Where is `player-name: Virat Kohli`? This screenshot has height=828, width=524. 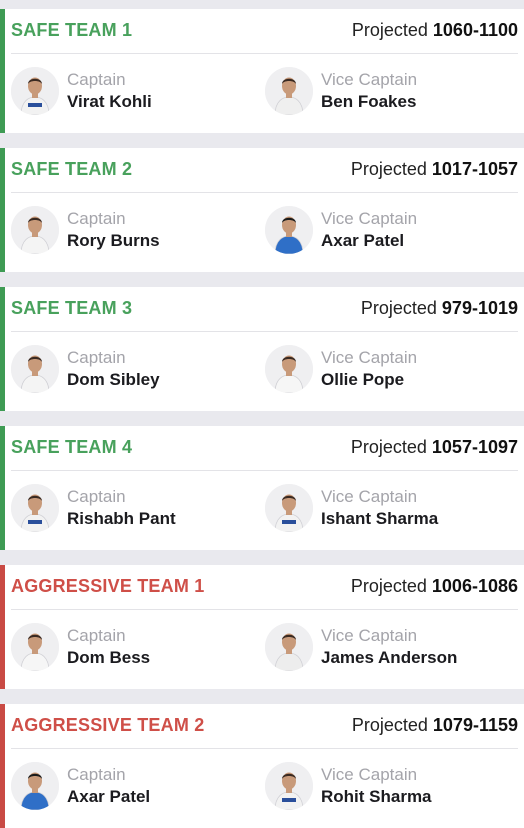 player-name: Virat Kohli is located at coordinates (109, 101).